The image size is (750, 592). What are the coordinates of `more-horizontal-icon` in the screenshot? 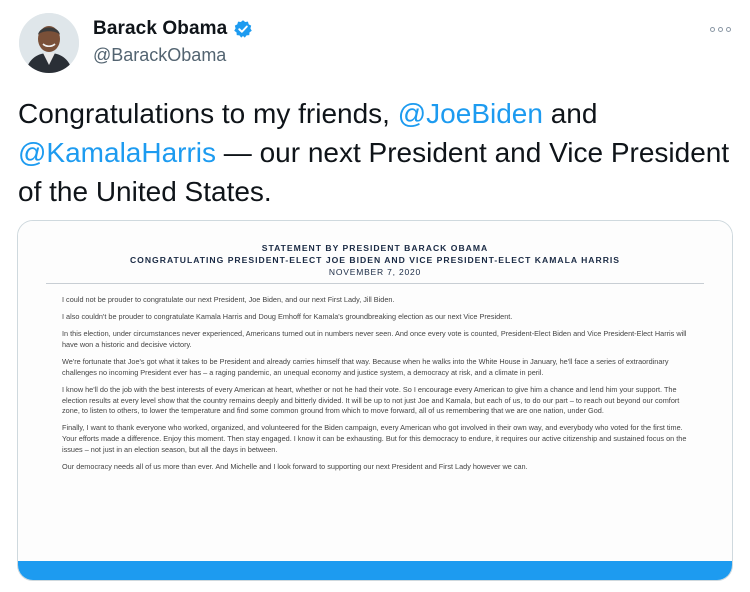 It's located at (720, 29).